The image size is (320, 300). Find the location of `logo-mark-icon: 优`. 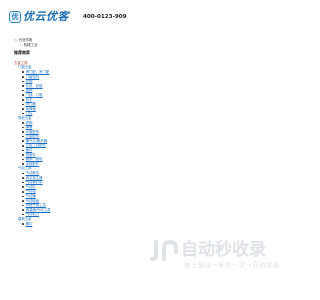

logo-mark-icon: 优 is located at coordinates (15, 17).